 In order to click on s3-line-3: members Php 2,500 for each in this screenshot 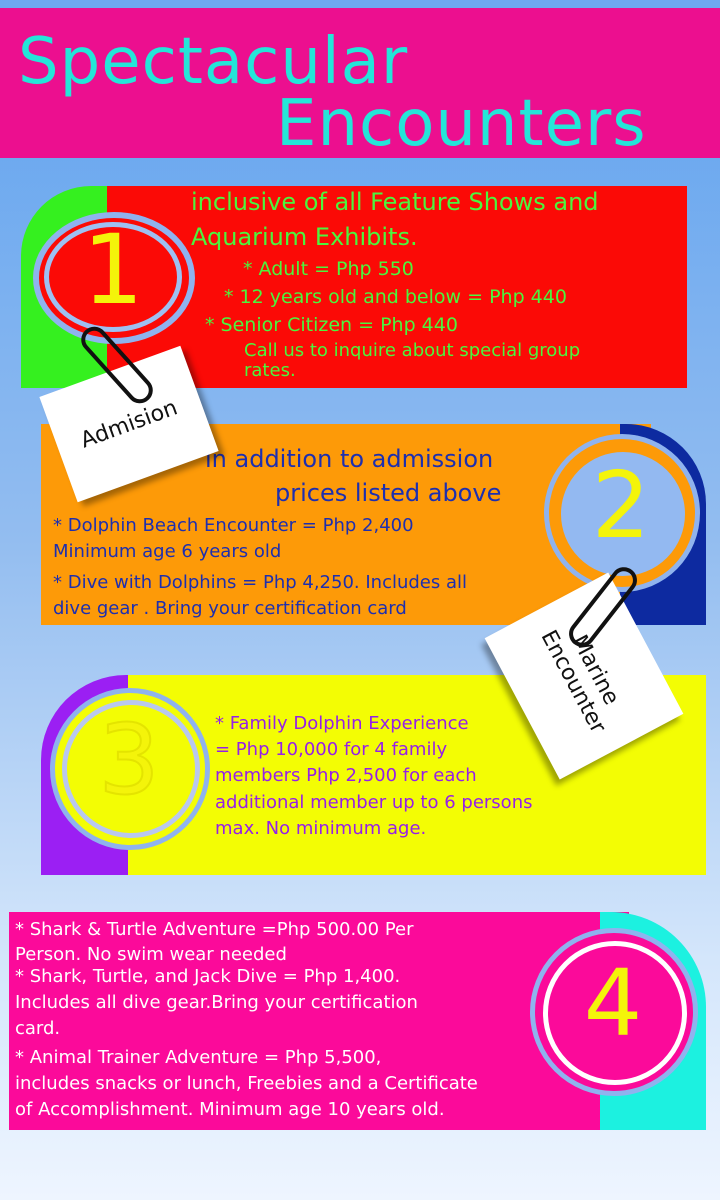, I will do `click(346, 775)`.